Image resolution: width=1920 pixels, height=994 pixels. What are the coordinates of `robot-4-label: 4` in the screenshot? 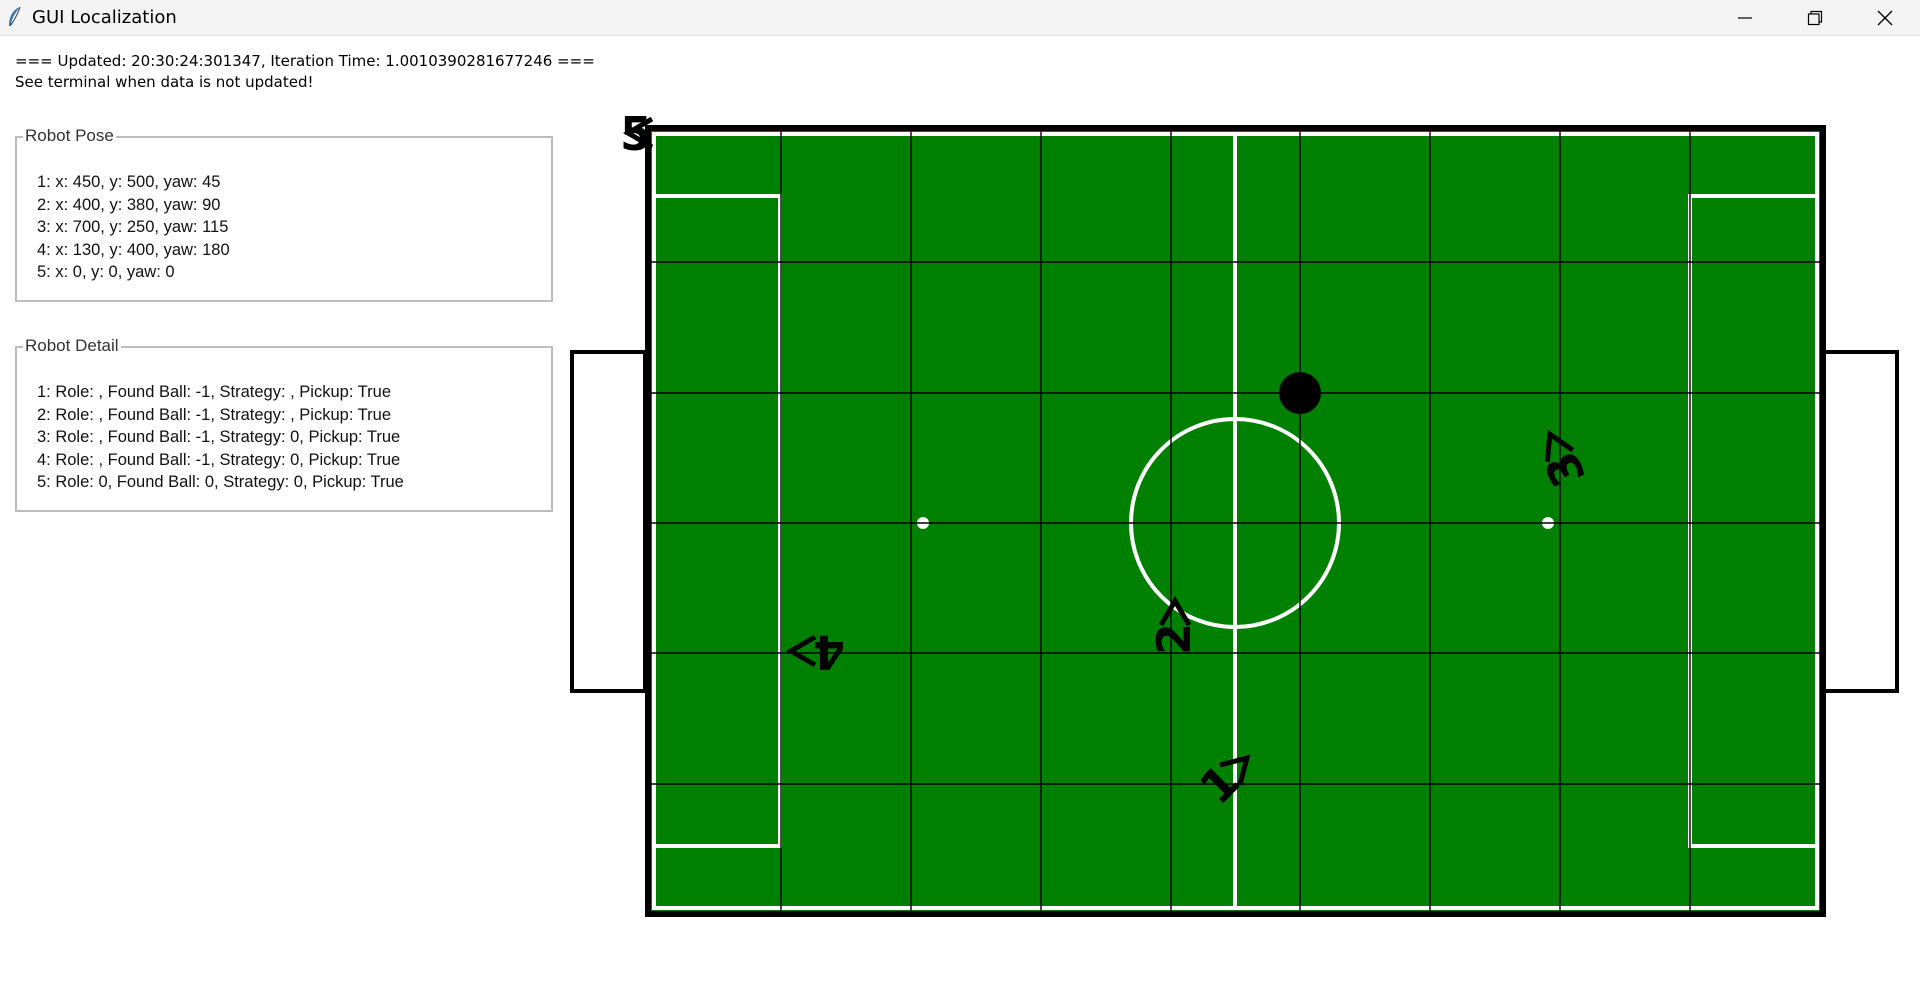 It's located at (829, 652).